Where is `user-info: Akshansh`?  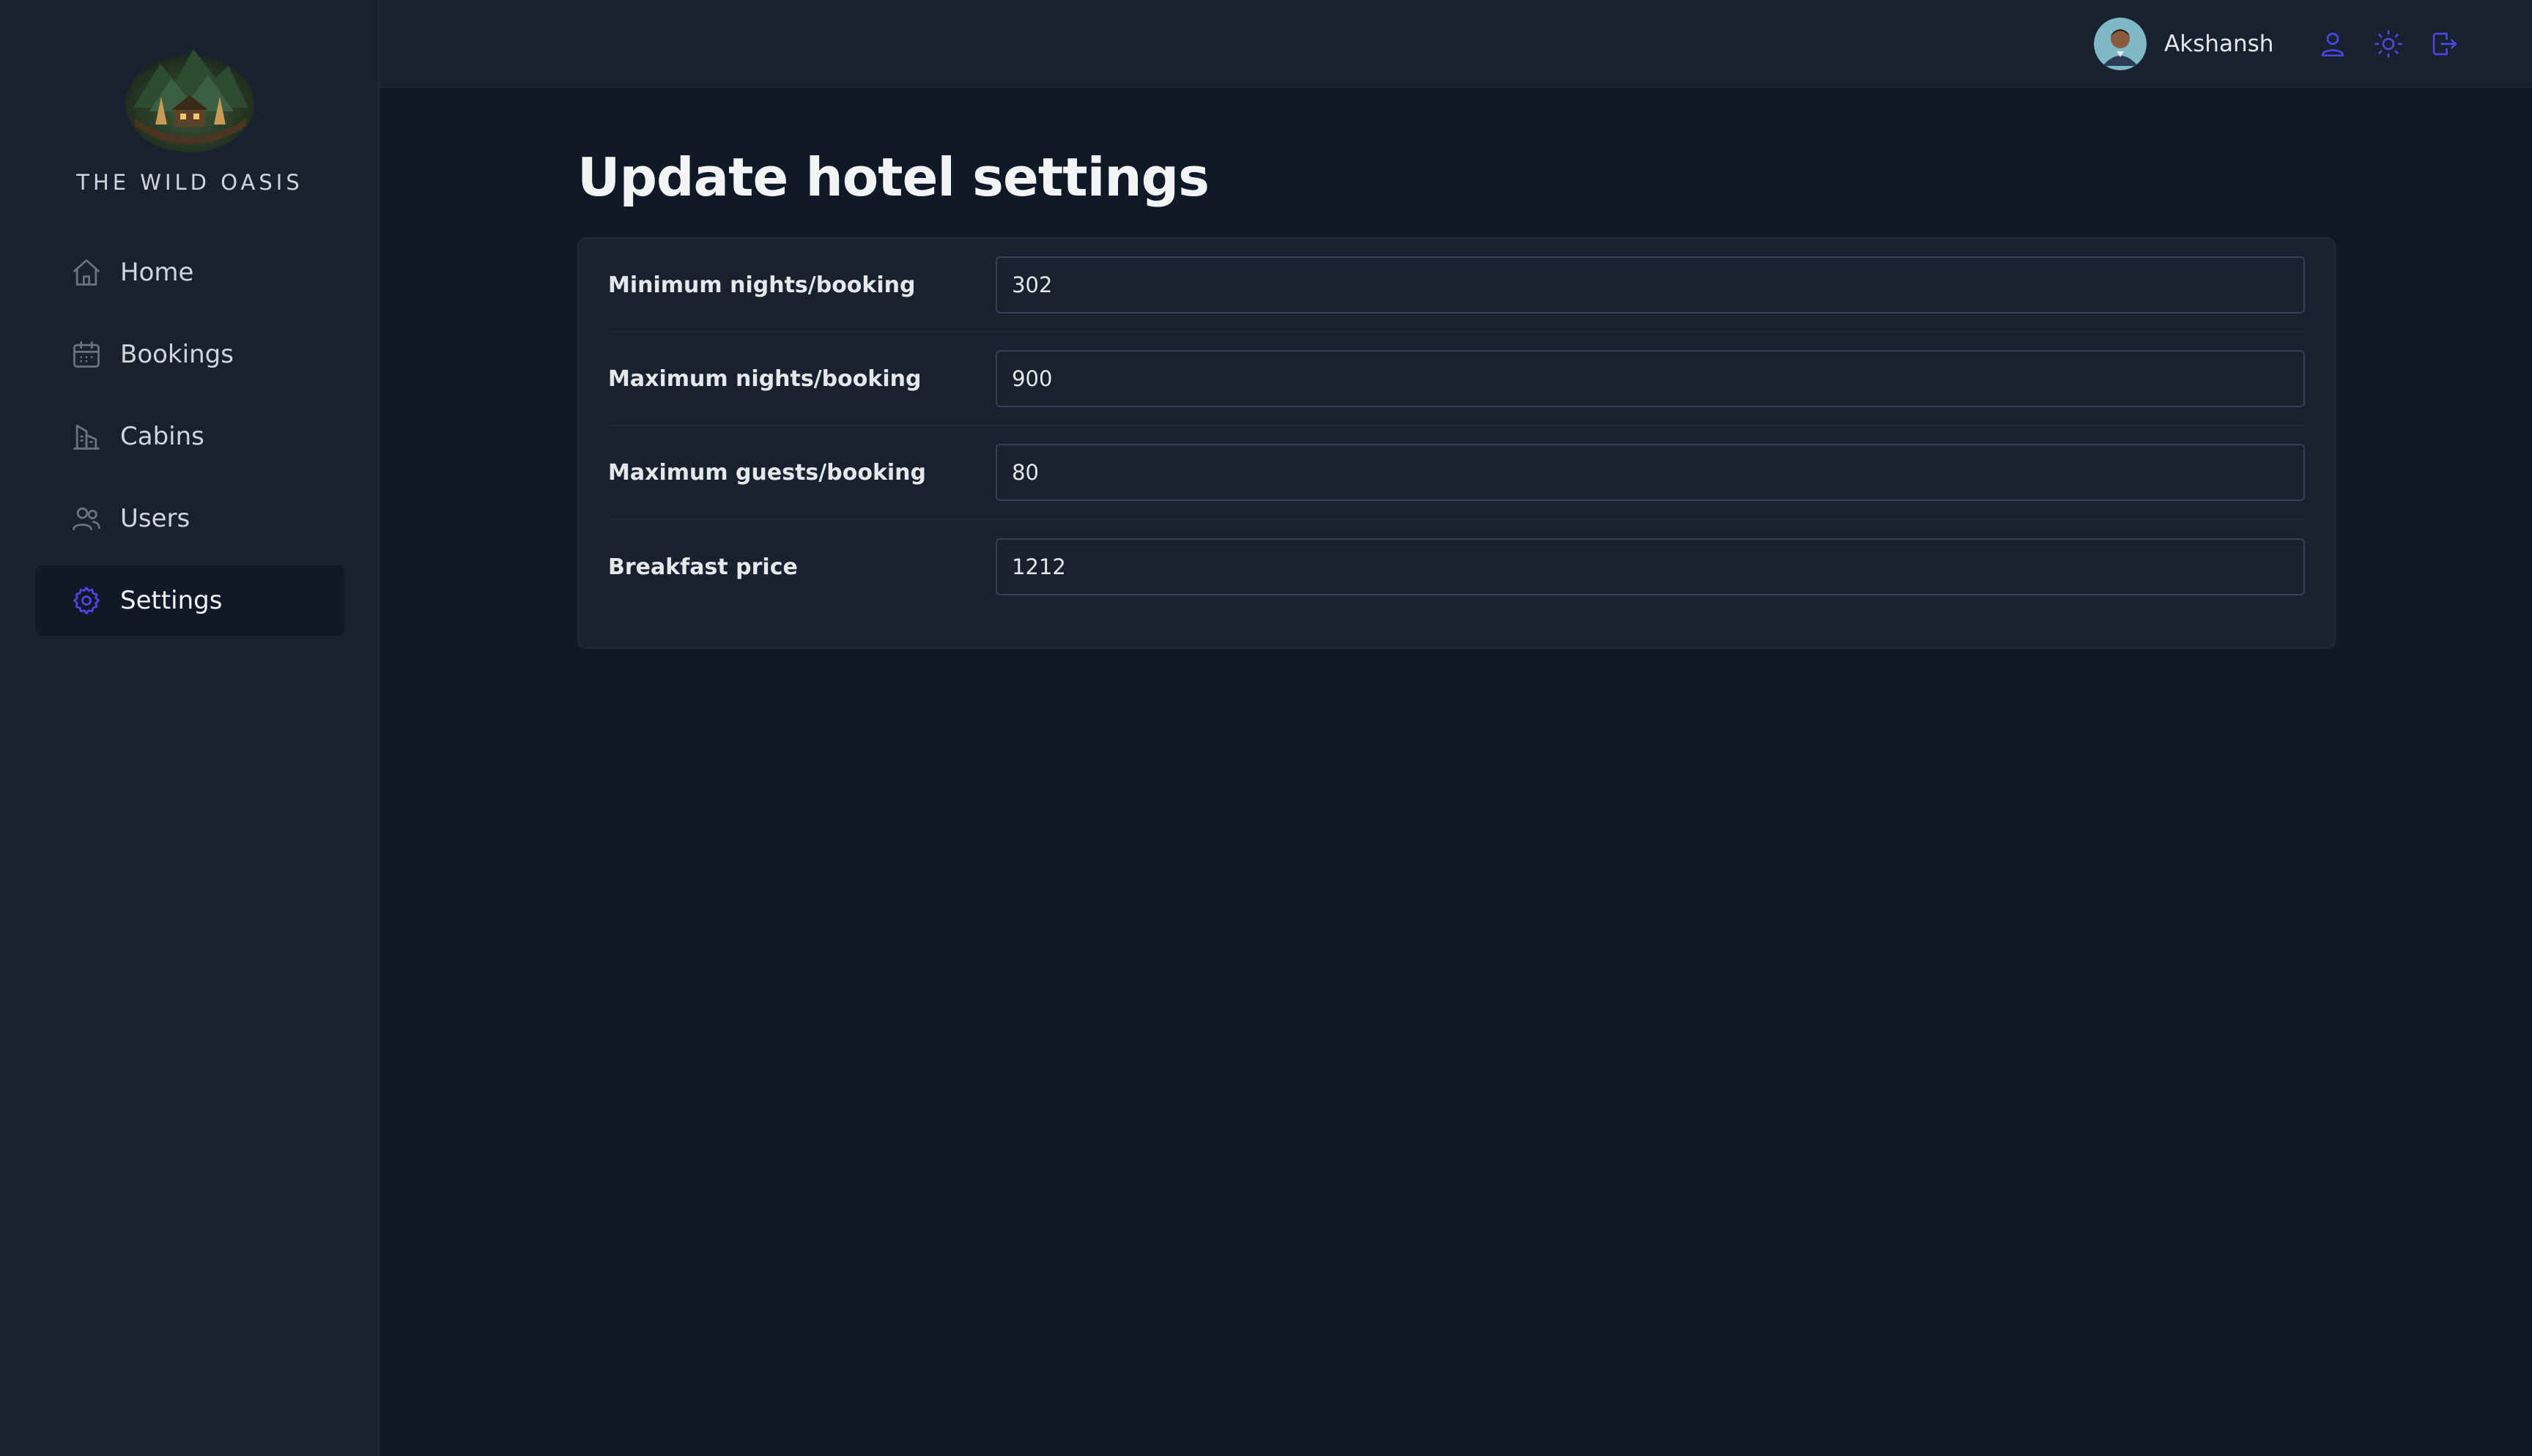
user-info: Akshansh is located at coordinates (2183, 44).